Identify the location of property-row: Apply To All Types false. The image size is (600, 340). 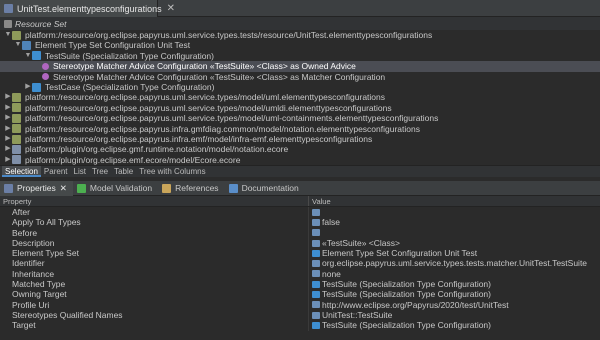
(300, 222).